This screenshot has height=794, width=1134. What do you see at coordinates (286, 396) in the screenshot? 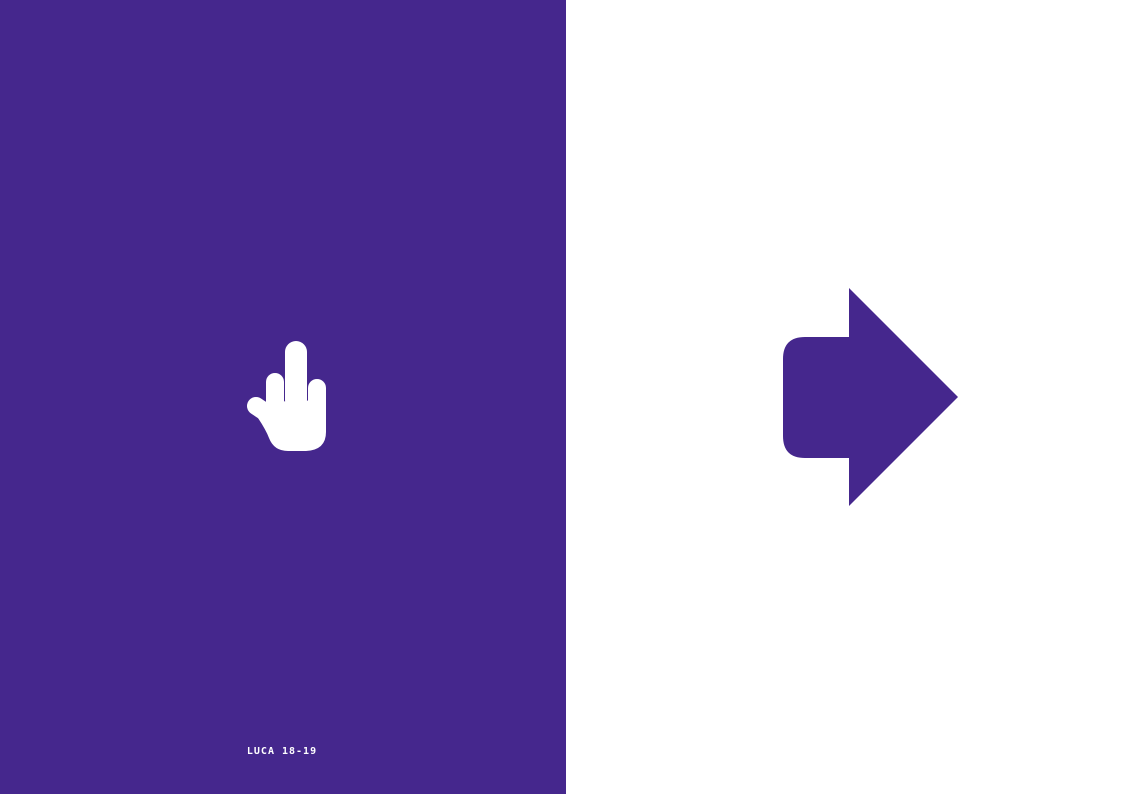
I see `middle-finger-hand-icon` at bounding box center [286, 396].